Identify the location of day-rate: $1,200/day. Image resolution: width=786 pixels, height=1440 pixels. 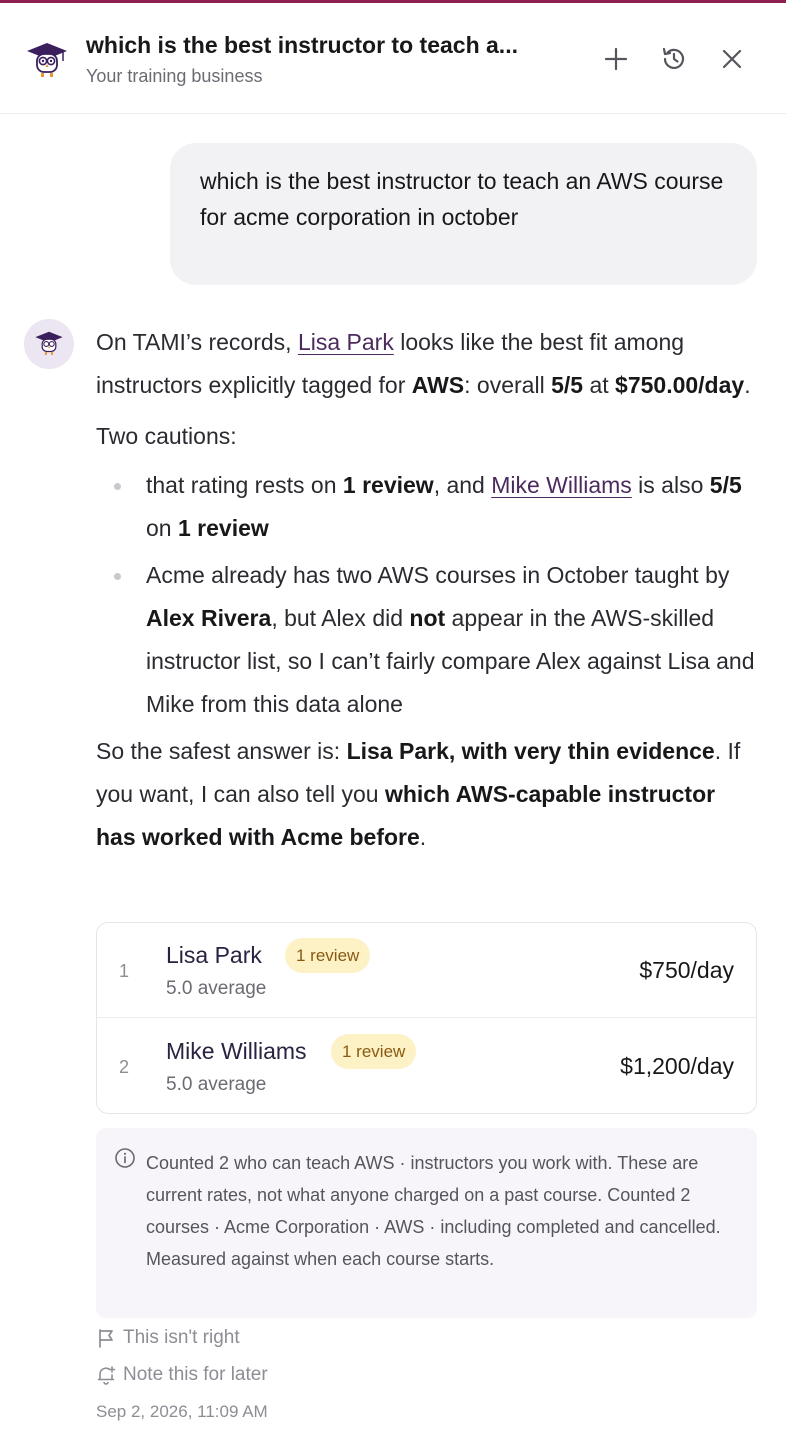
(677, 1066).